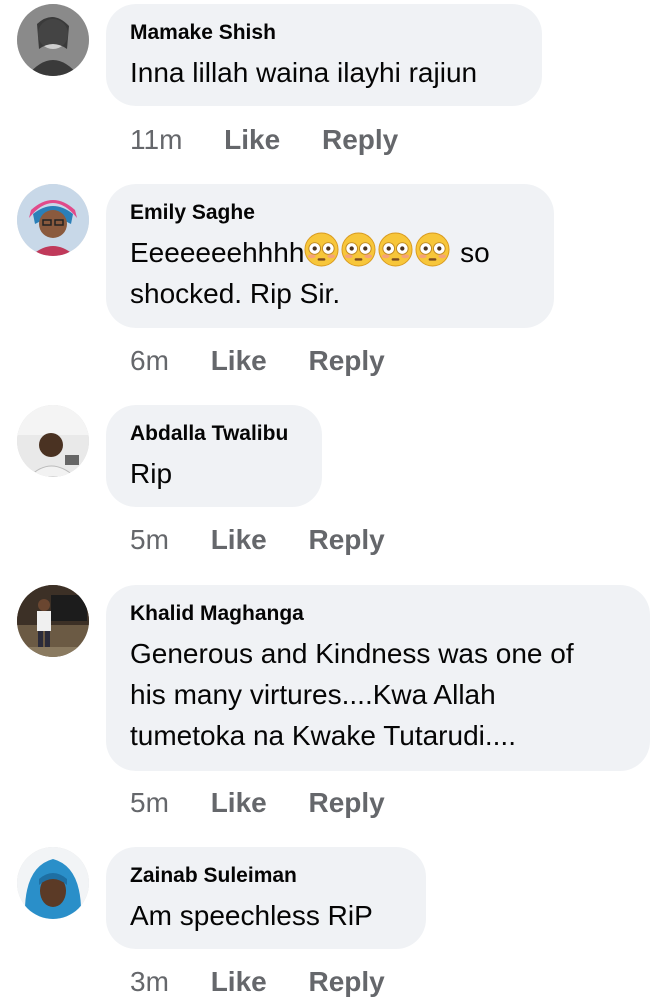  What do you see at coordinates (330, 273) in the screenshot?
I see `comment-text: Eeeeeeehhhh so shocked. Rip Sir.` at bounding box center [330, 273].